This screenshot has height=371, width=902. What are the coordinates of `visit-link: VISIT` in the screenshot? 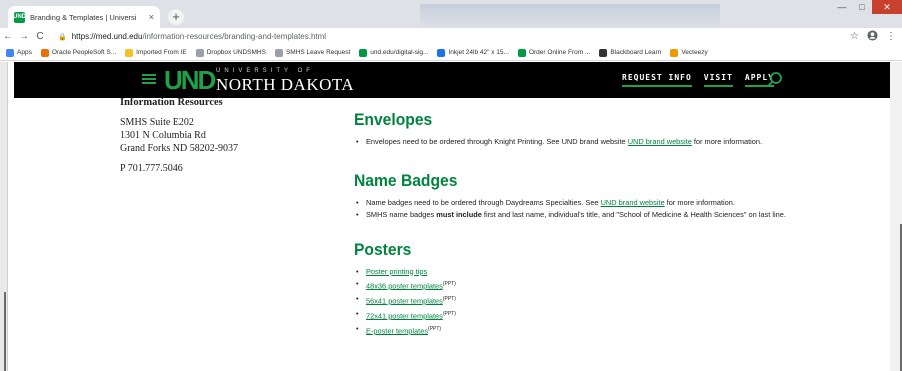 It's located at (718, 80).